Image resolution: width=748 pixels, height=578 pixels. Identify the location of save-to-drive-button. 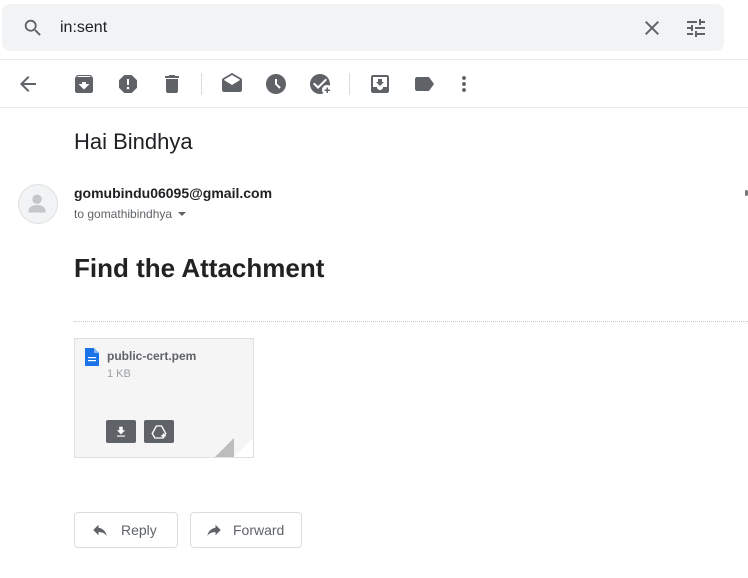
(159, 431).